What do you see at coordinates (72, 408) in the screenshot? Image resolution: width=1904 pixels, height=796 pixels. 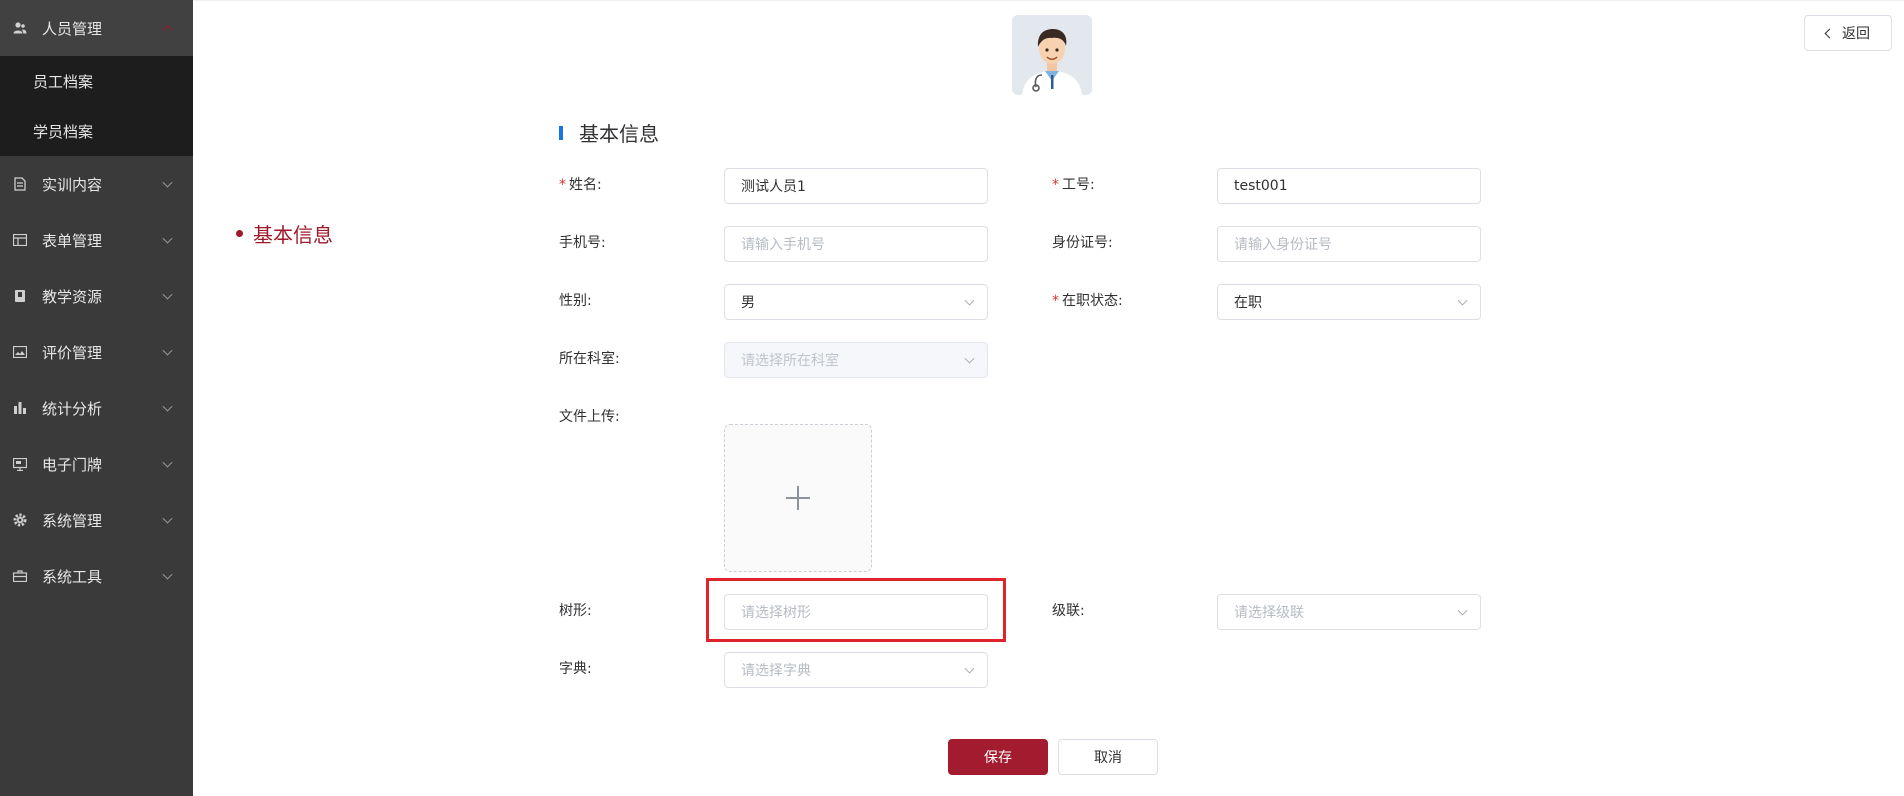 I see `menu-statistics-label: 统计分析` at bounding box center [72, 408].